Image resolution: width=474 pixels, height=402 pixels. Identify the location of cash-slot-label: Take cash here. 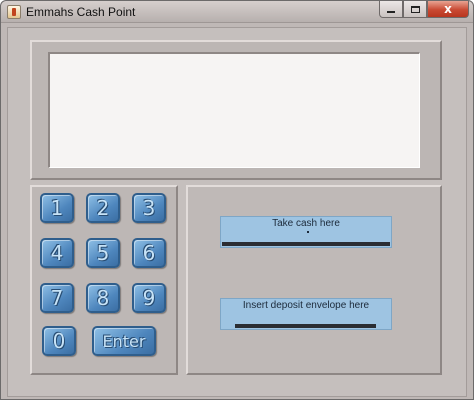
(306, 223).